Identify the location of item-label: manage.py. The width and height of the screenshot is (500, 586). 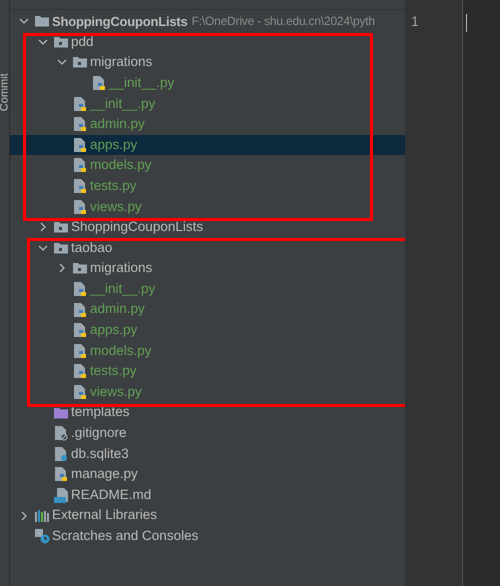
(104, 474).